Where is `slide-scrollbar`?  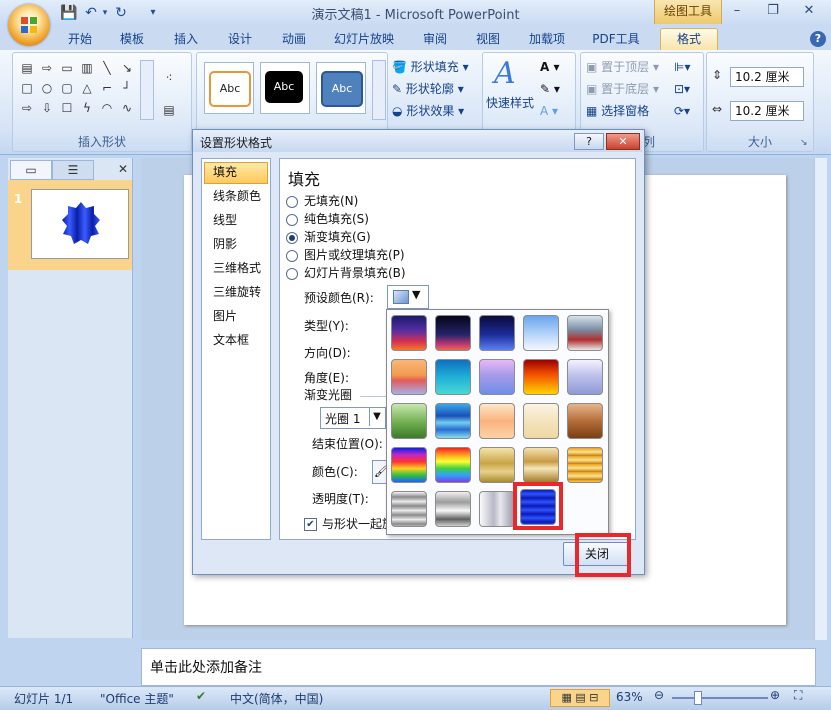 slide-scrollbar is located at coordinates (820, 399).